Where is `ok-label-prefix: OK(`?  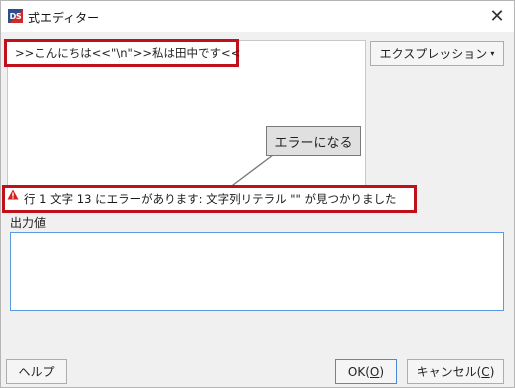
ok-label-prefix: OK( is located at coordinates (358, 371).